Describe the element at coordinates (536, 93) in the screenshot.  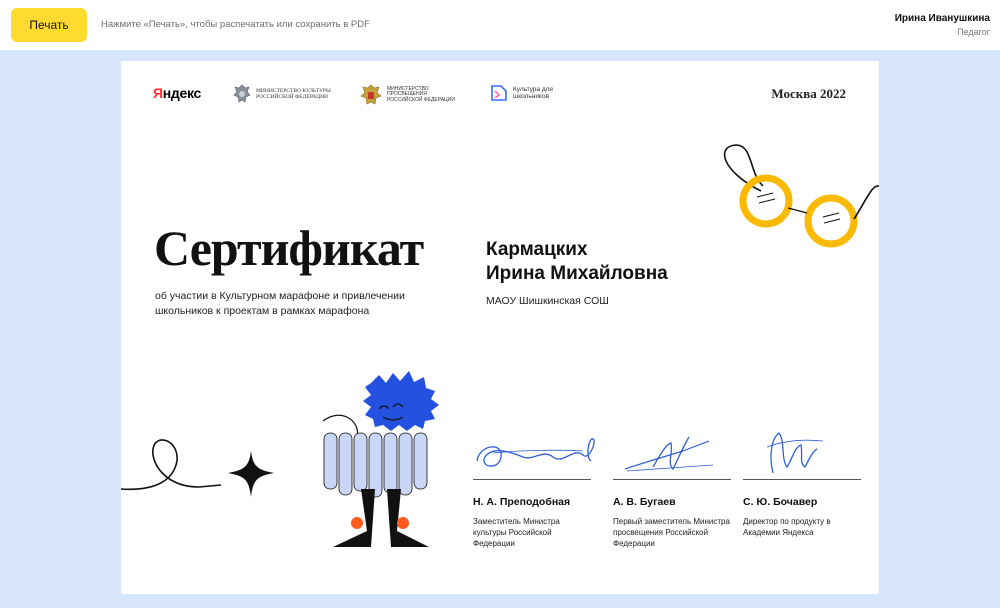
I see `culture-kids-logo: Культура для школьников` at that location.